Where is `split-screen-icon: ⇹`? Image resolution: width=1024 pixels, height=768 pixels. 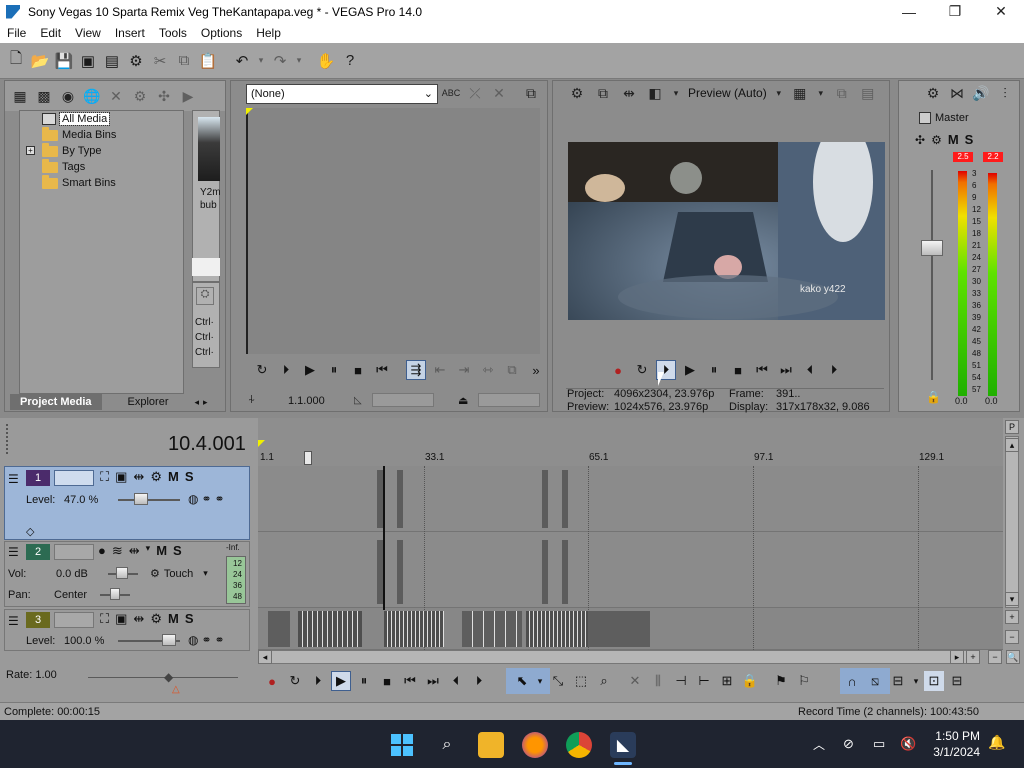
split-screen-icon: ⇹ is located at coordinates (629, 93).